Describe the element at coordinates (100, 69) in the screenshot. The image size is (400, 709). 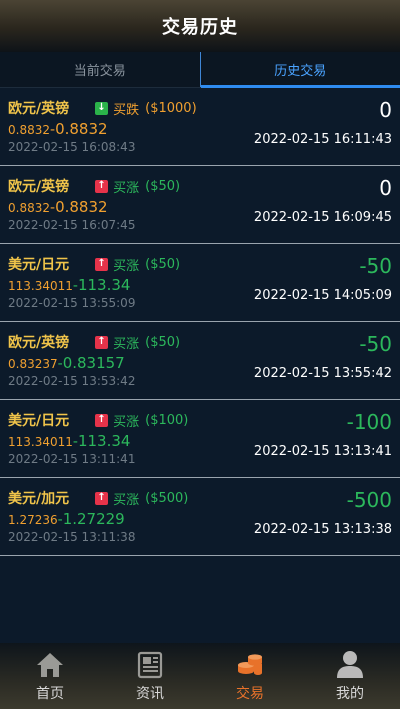
I see `tab-current-trades: 当前交易` at that location.